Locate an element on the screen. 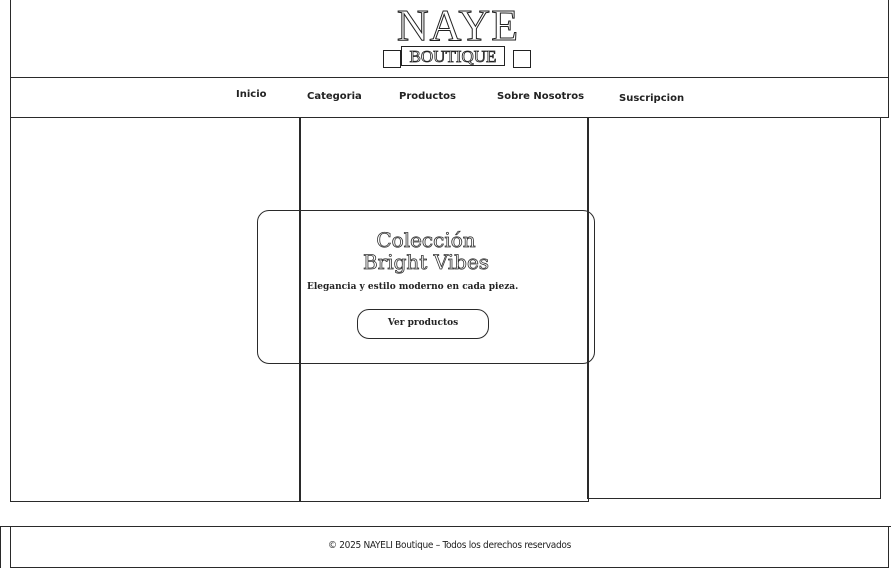 The width and height of the screenshot is (891, 570). brand-logo: NAYE BOUTIQUE is located at coordinates (458, 35).